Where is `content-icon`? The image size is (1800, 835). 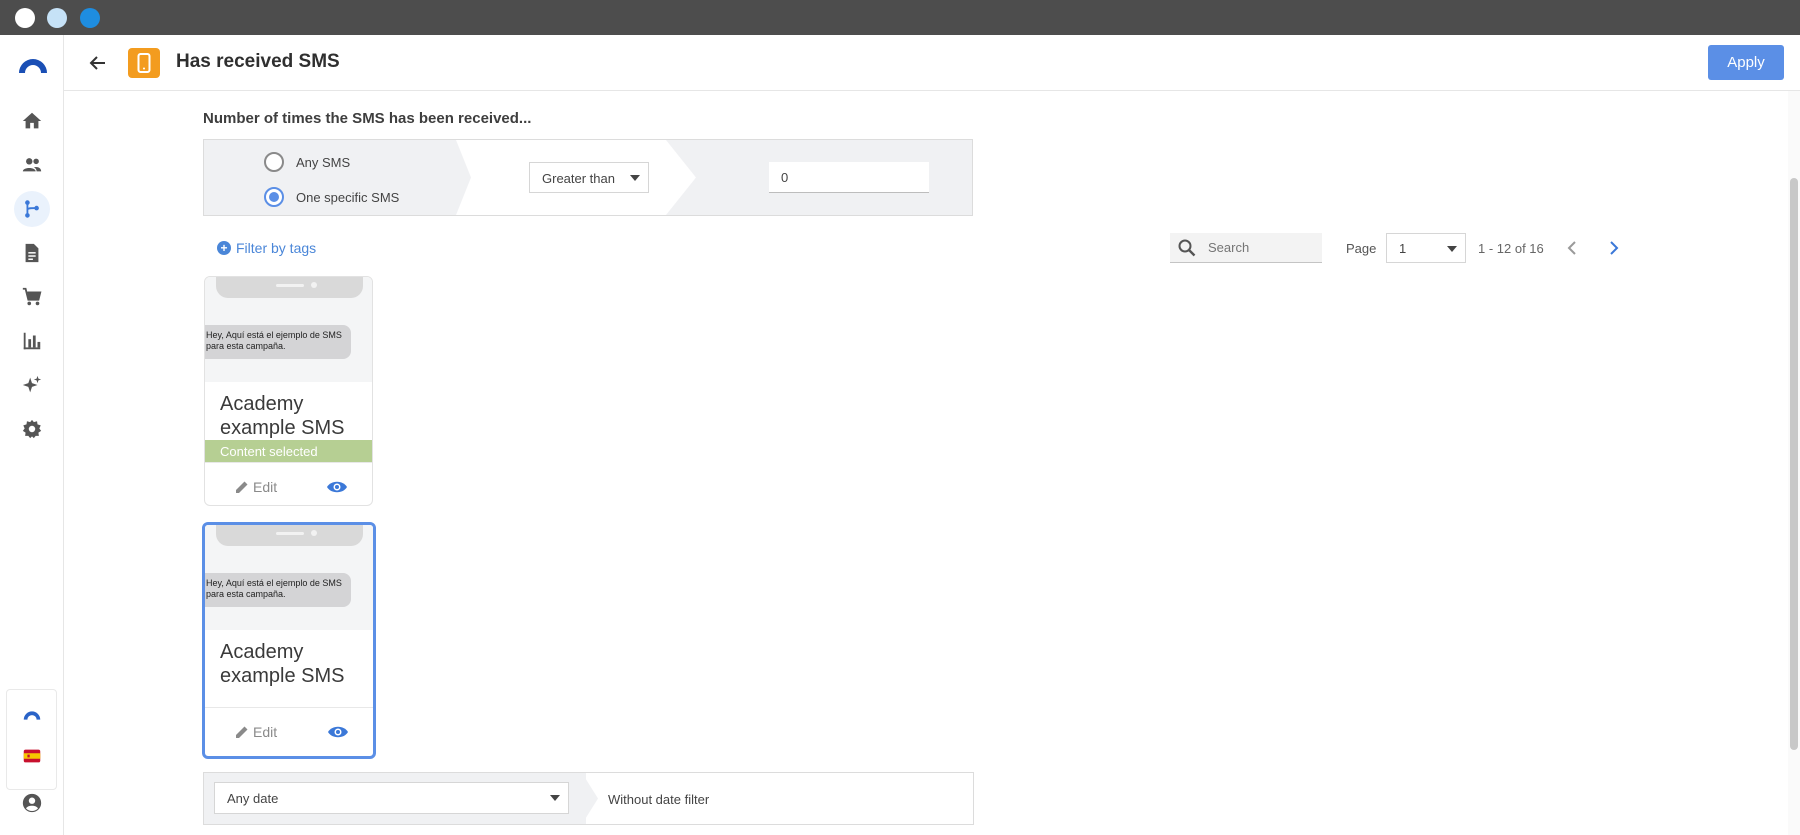 content-icon is located at coordinates (32, 253).